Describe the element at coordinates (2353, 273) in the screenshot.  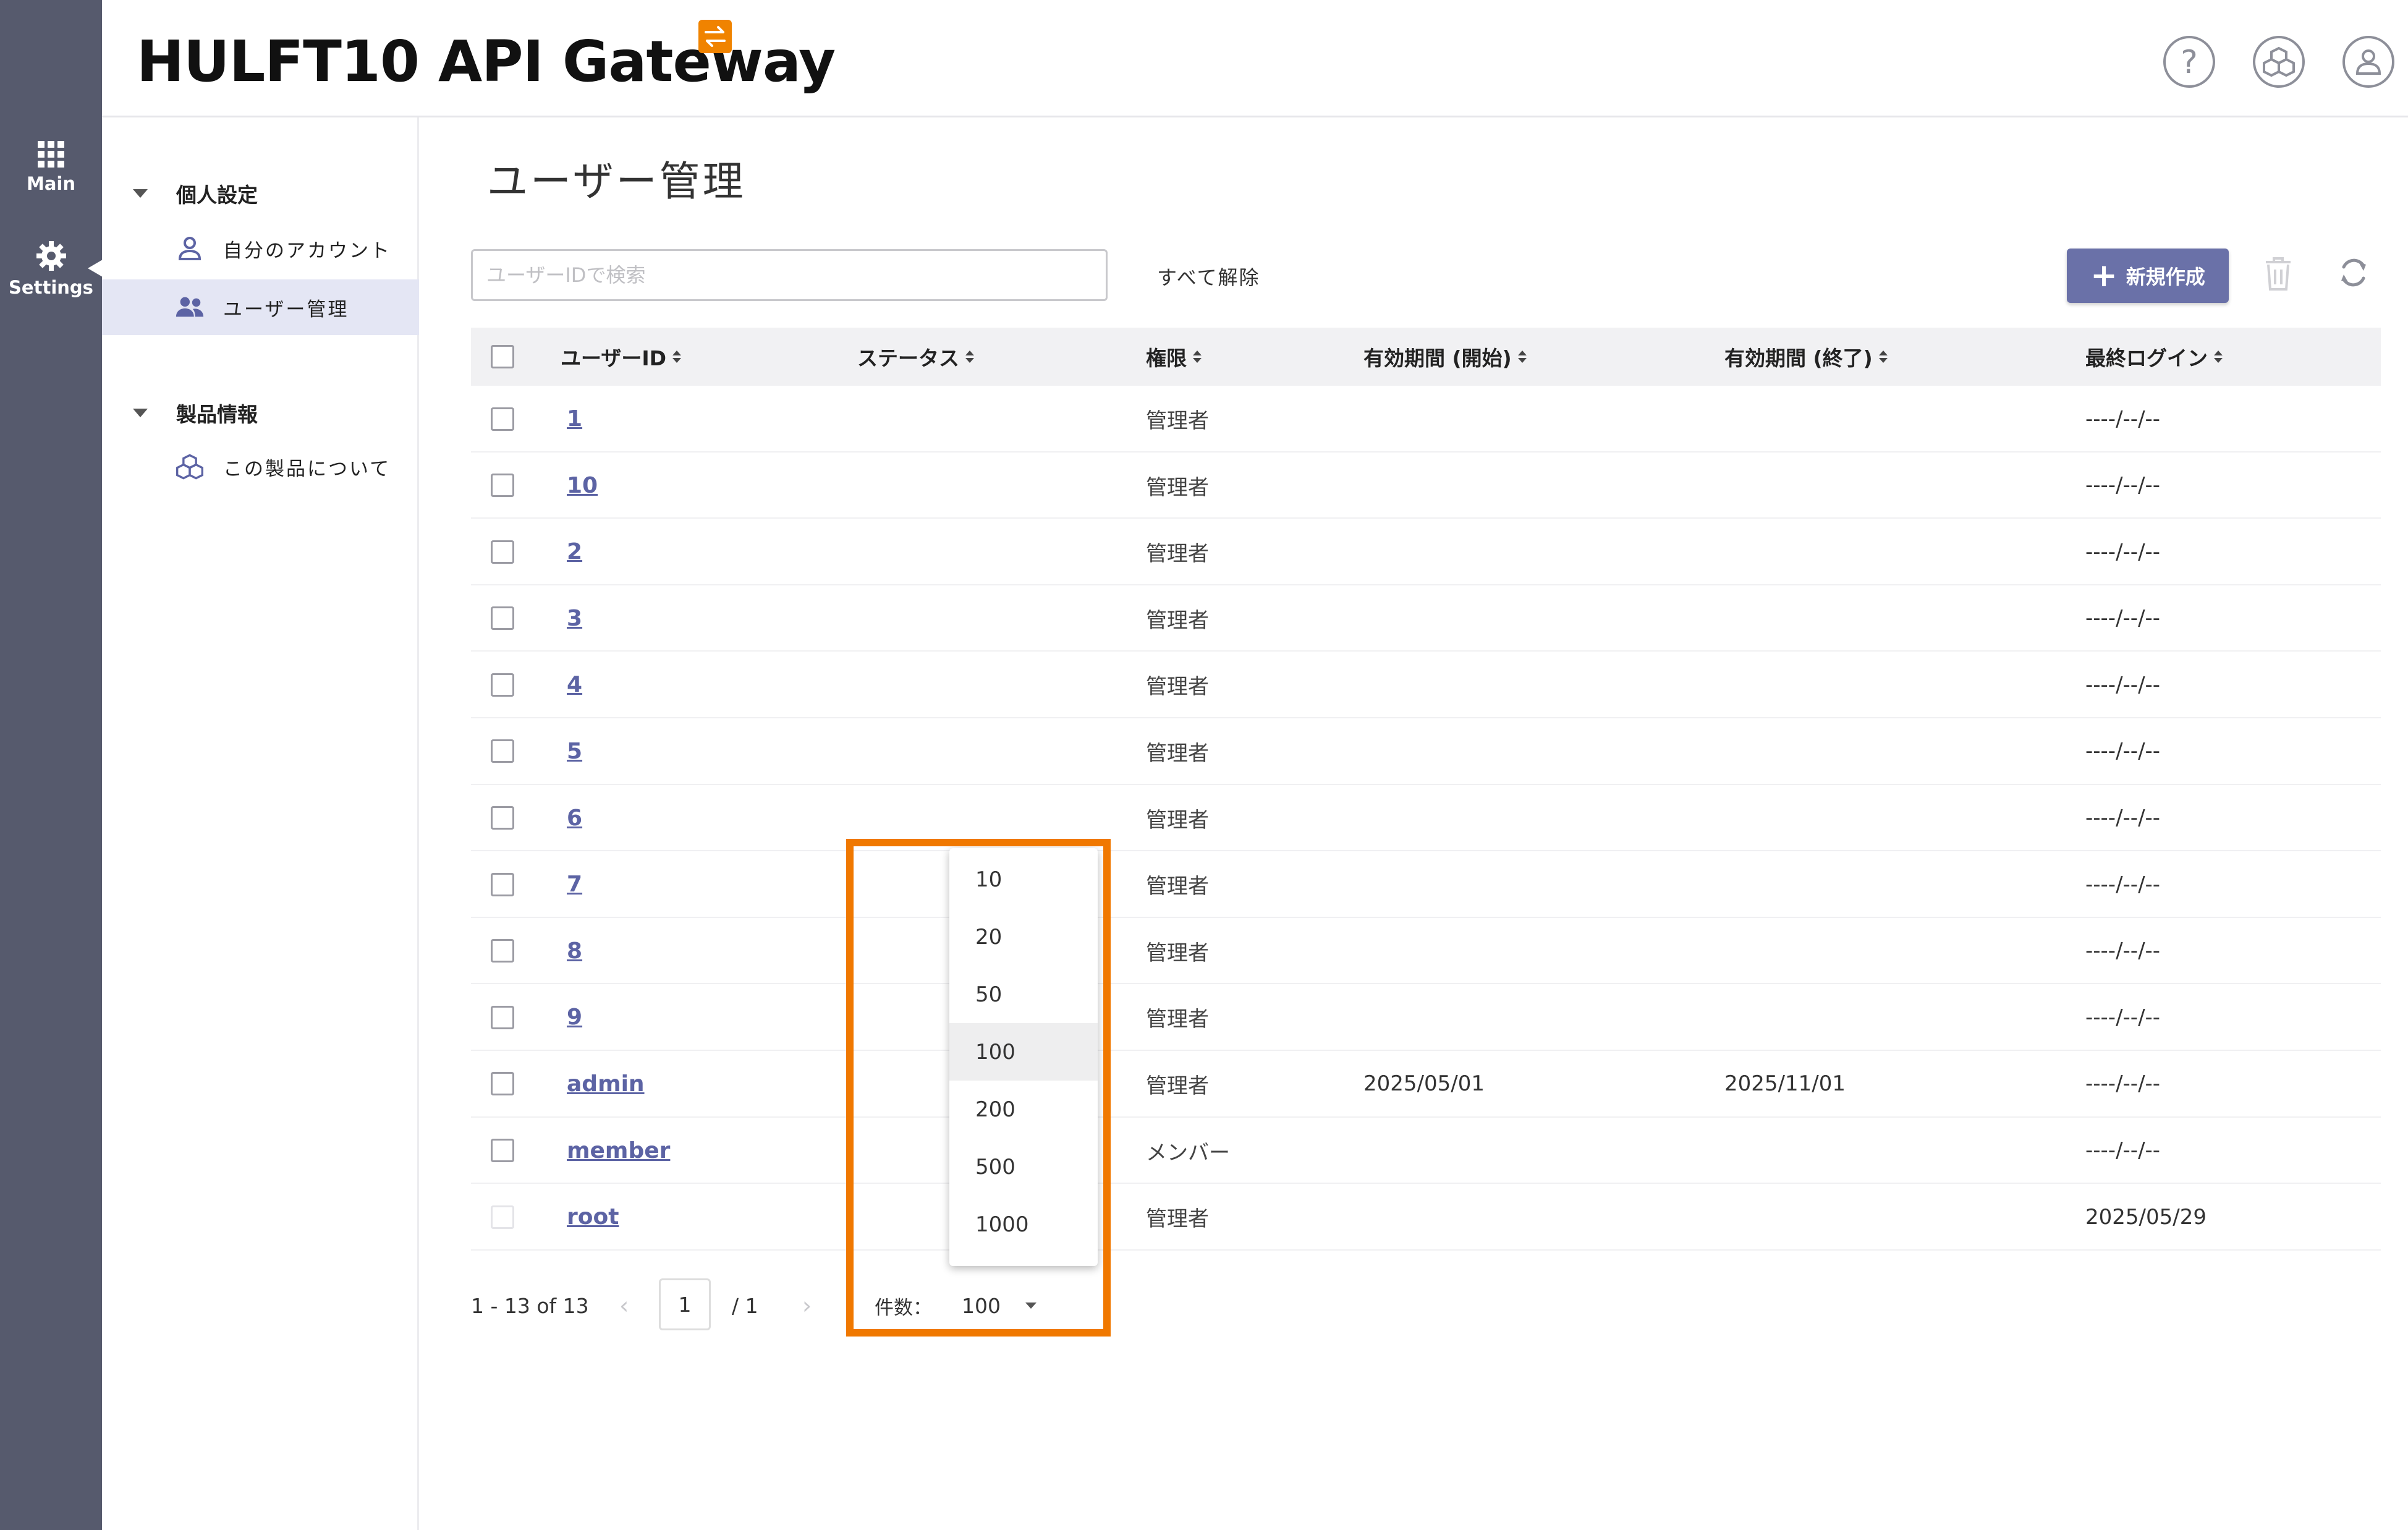
I see `refresh-button` at that location.